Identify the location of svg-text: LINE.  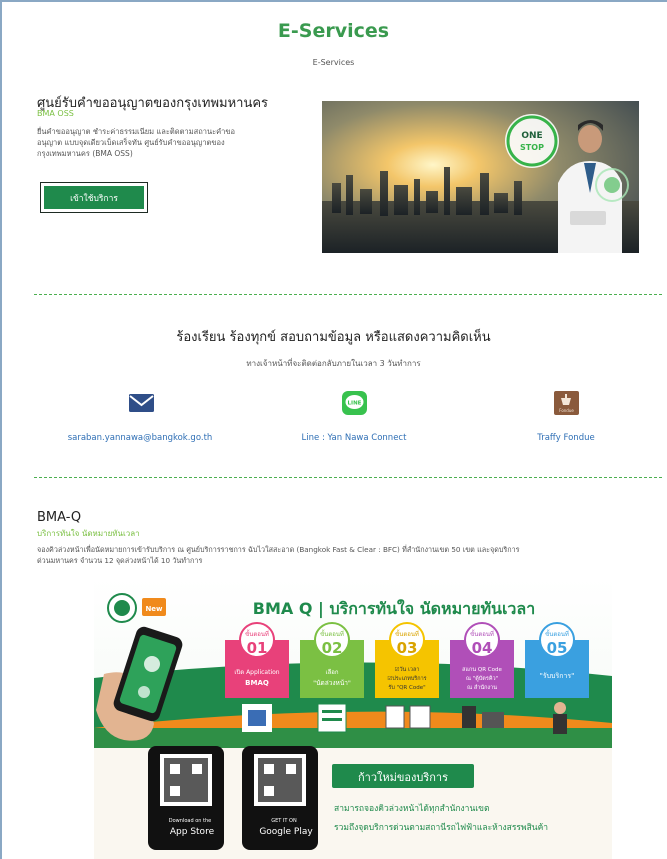
(355, 404).